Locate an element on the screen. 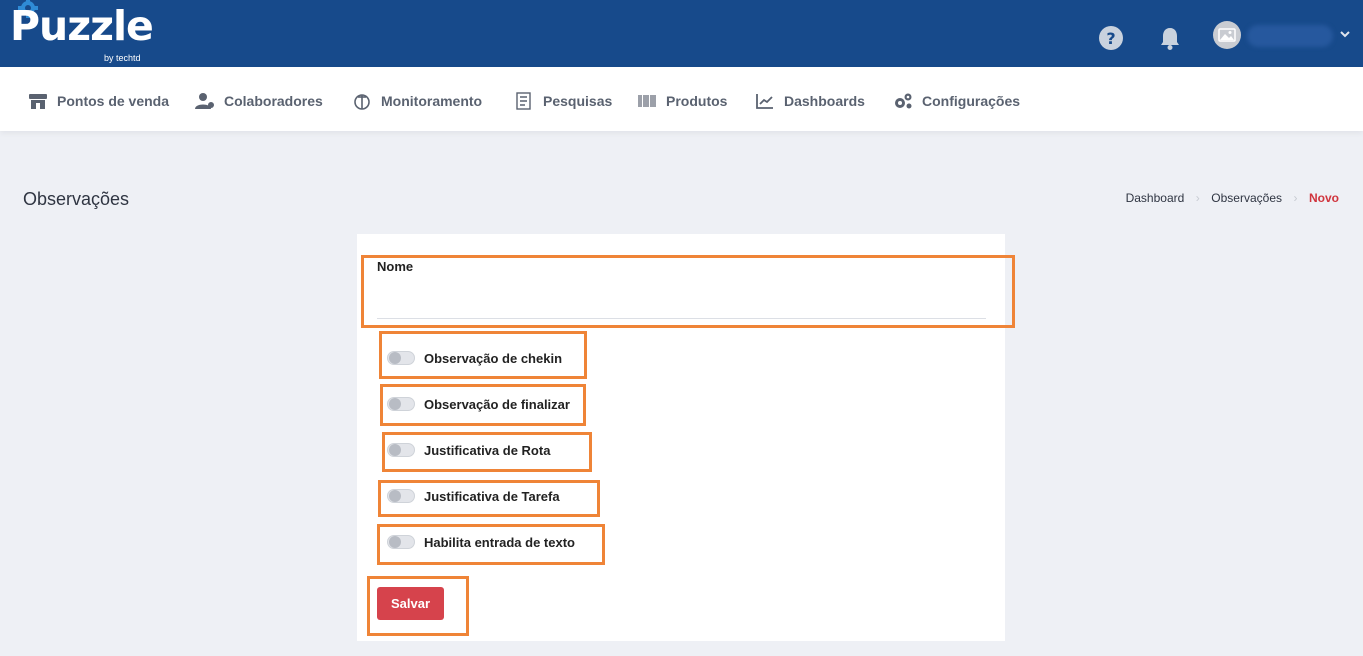 The image size is (1363, 656). nav-label: Dashboards is located at coordinates (824, 101).